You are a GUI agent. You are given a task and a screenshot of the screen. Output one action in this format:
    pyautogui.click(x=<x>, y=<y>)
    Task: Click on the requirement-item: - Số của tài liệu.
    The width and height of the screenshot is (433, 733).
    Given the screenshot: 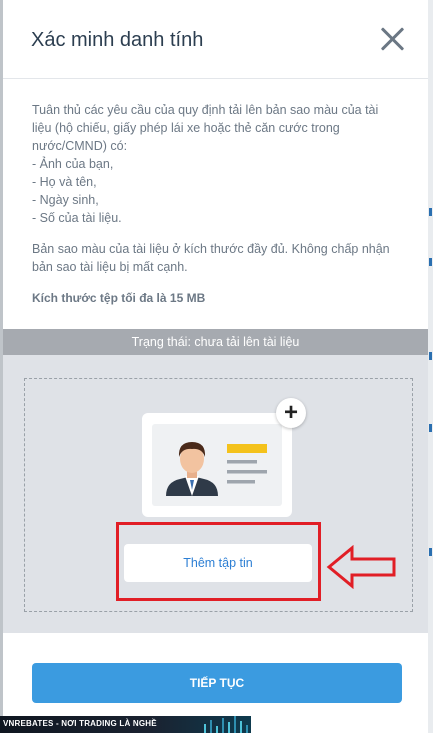 What is the action you would take?
    pyautogui.click(x=77, y=218)
    